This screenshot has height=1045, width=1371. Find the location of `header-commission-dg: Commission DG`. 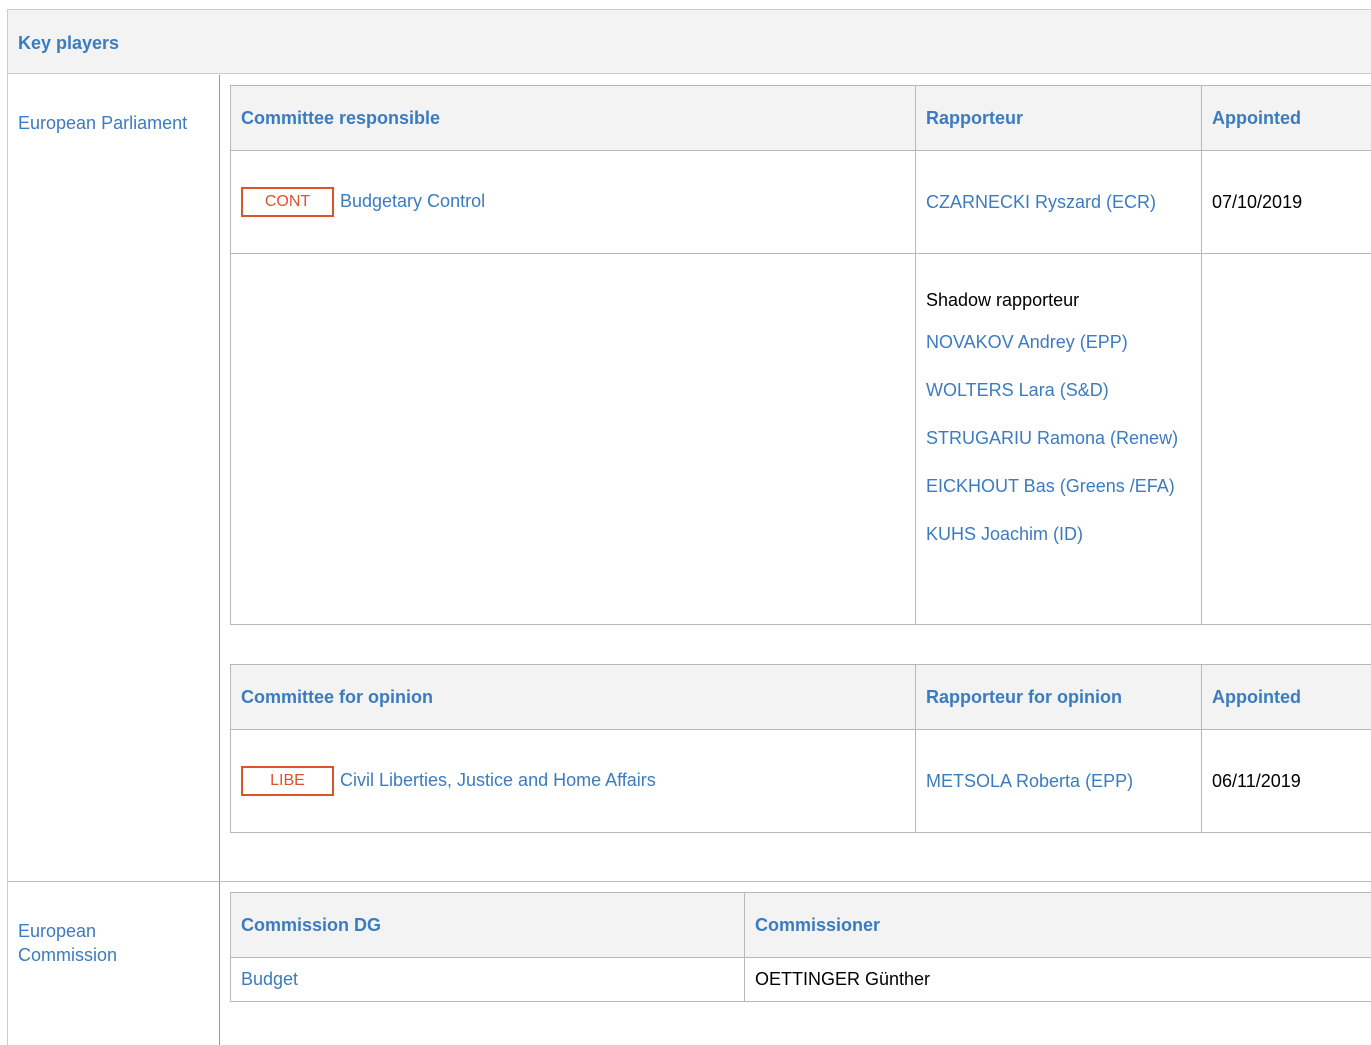

header-commission-dg: Commission DG is located at coordinates (487, 925).